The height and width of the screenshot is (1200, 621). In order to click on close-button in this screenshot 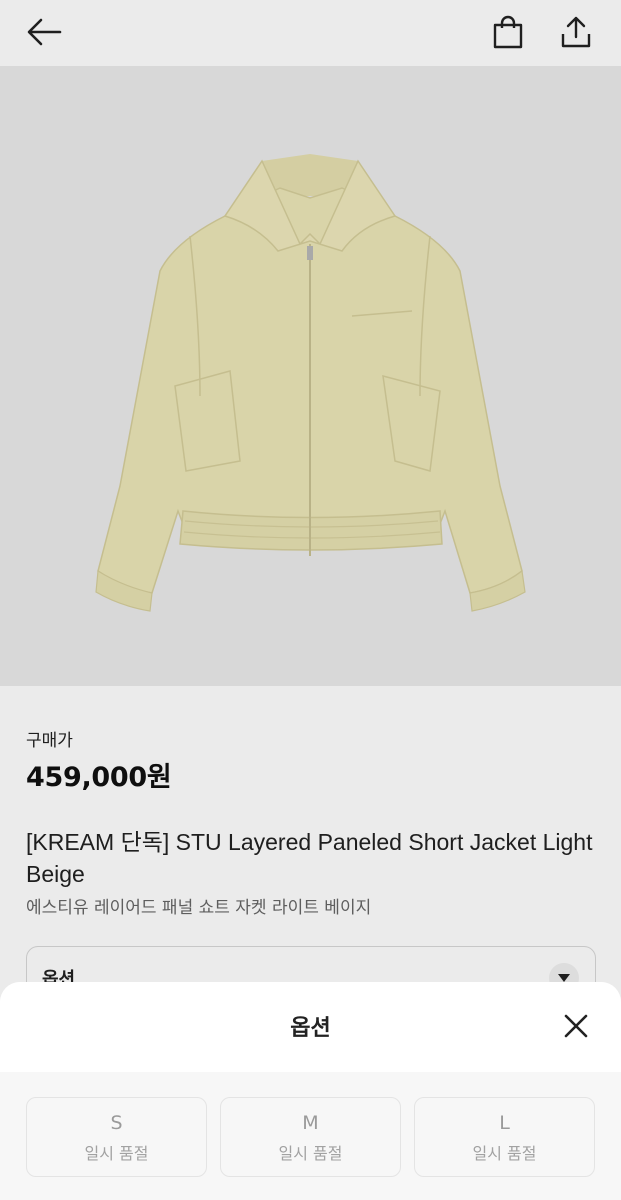, I will do `click(576, 1026)`.